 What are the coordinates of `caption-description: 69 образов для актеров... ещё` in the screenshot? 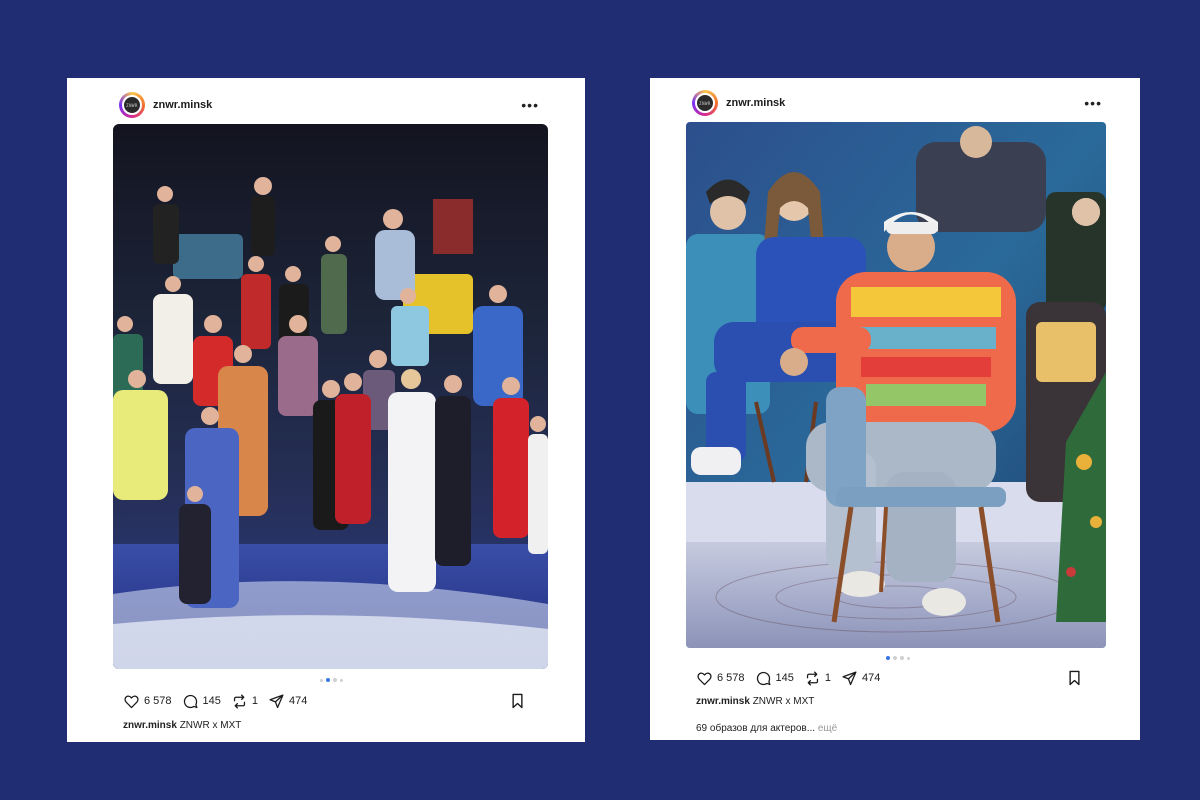 It's located at (766, 728).